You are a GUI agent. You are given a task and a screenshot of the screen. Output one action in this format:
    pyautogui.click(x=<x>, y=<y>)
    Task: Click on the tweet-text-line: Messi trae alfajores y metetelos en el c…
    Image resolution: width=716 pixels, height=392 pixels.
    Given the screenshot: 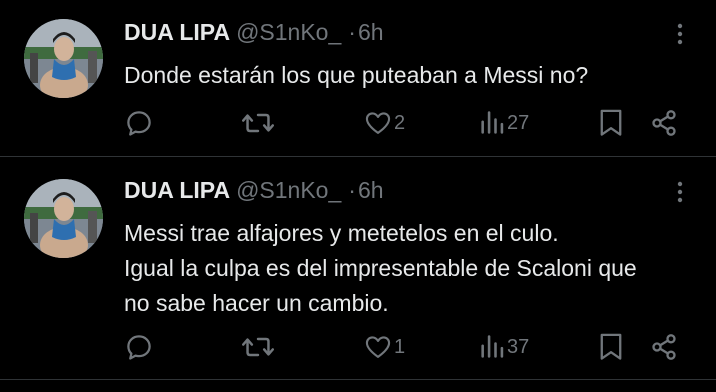 What is the action you would take?
    pyautogui.click(x=341, y=233)
    